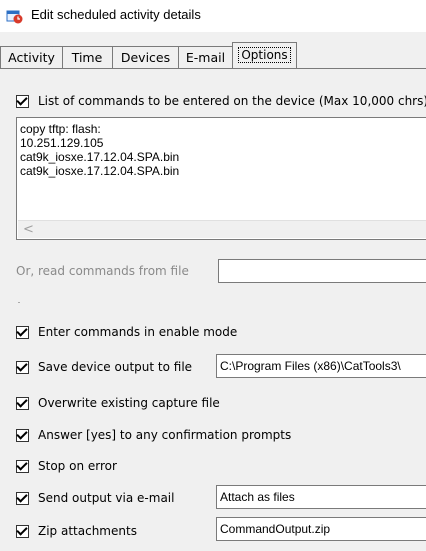  I want to click on scroll-left-icon: <, so click(28, 229).